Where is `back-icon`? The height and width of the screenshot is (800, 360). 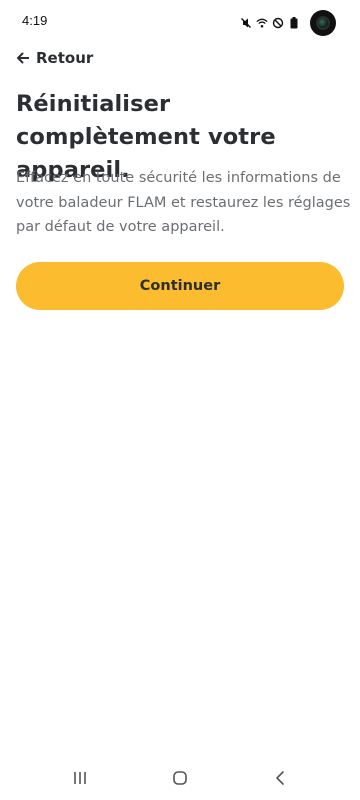
back-icon is located at coordinates (280, 778).